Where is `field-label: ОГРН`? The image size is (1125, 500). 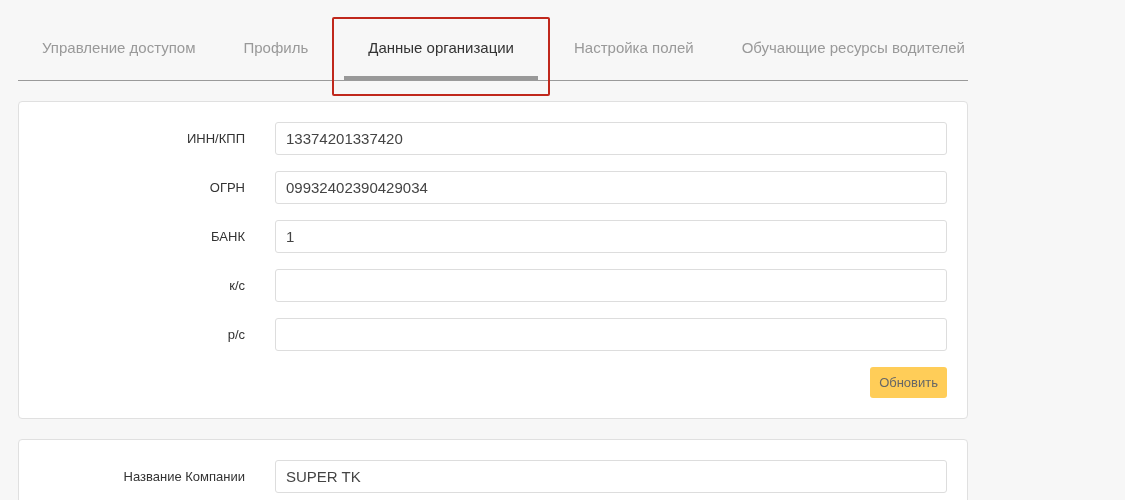
field-label: ОГРН is located at coordinates (226, 187).